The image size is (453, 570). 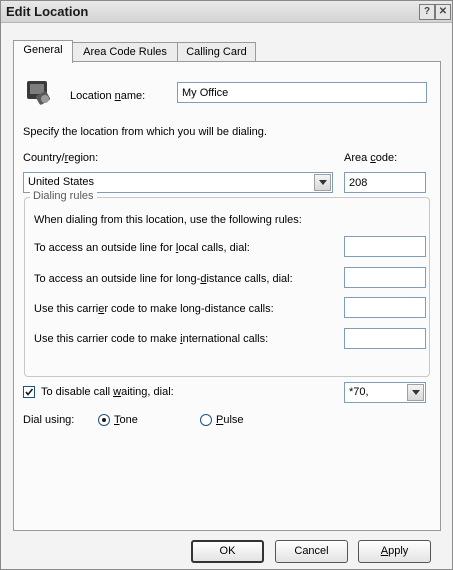 I want to click on tone-radio, so click(x=104, y=420).